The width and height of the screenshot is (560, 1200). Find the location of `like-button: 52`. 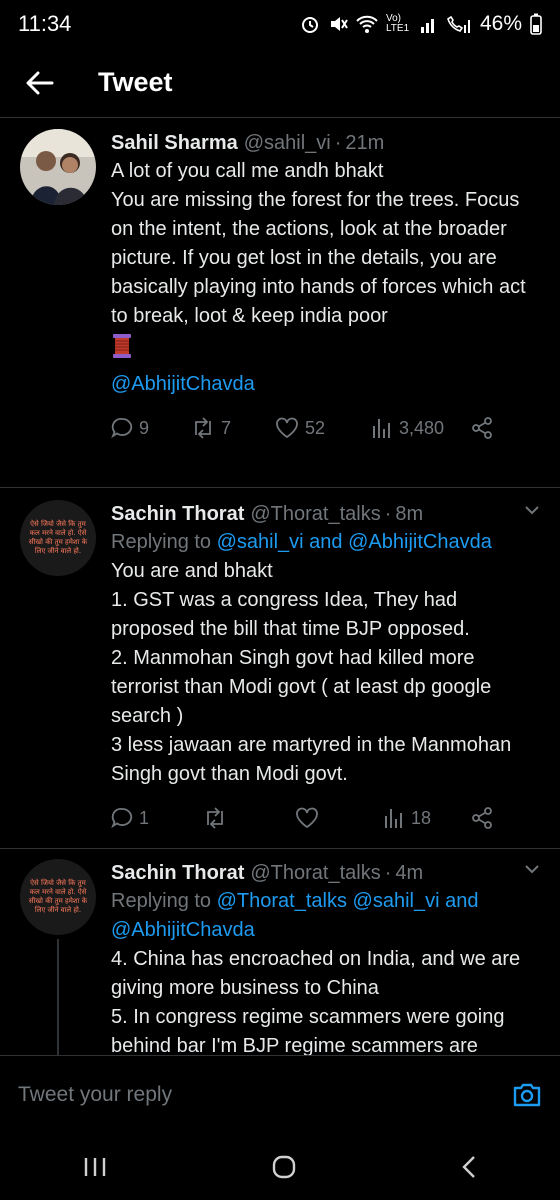

like-button: 52 is located at coordinates (323, 428).